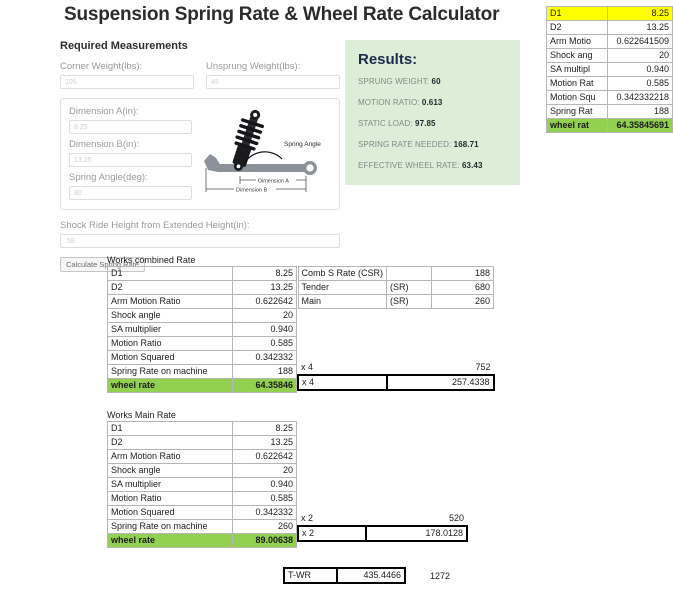 This screenshot has width=673, height=600. Describe the element at coordinates (577, 55) in the screenshot. I see `cell-label: Shock ang` at that location.